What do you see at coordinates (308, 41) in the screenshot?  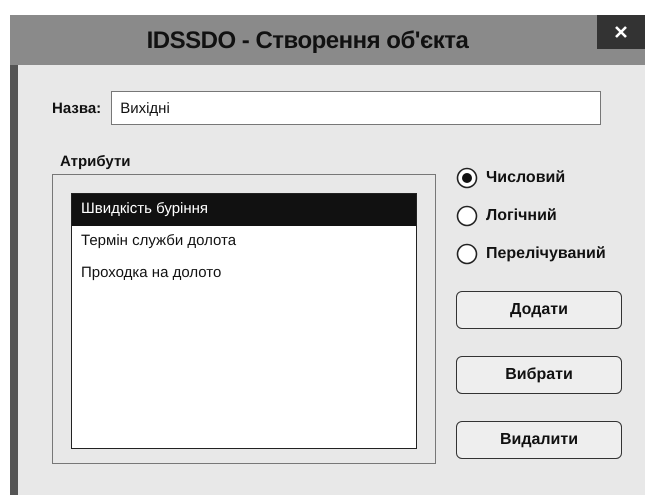 I see `window-title: IDSSDO - Створення об'єкта` at bounding box center [308, 41].